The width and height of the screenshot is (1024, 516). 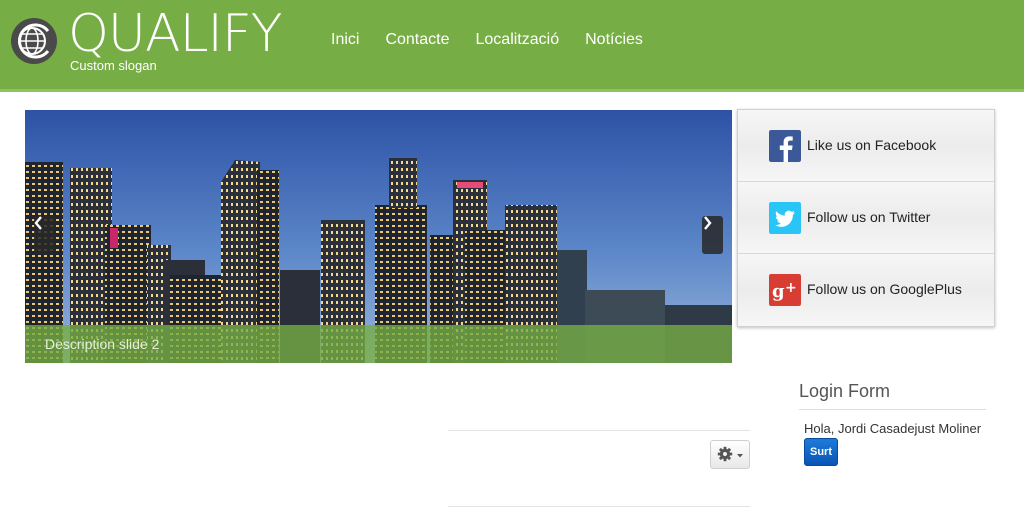 I want to click on article-options-button, so click(x=730, y=454).